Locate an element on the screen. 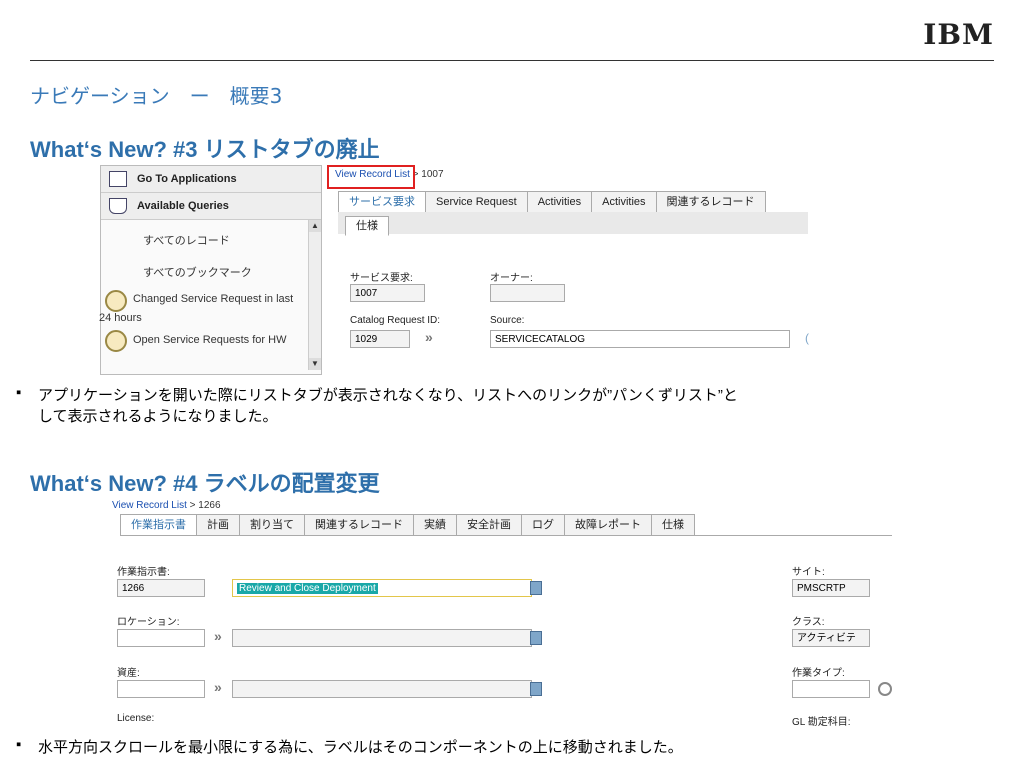 Image resolution: width=1024 pixels, height=768 pixels. breadcrumb-2: View Record List > 1266 is located at coordinates (166, 505).